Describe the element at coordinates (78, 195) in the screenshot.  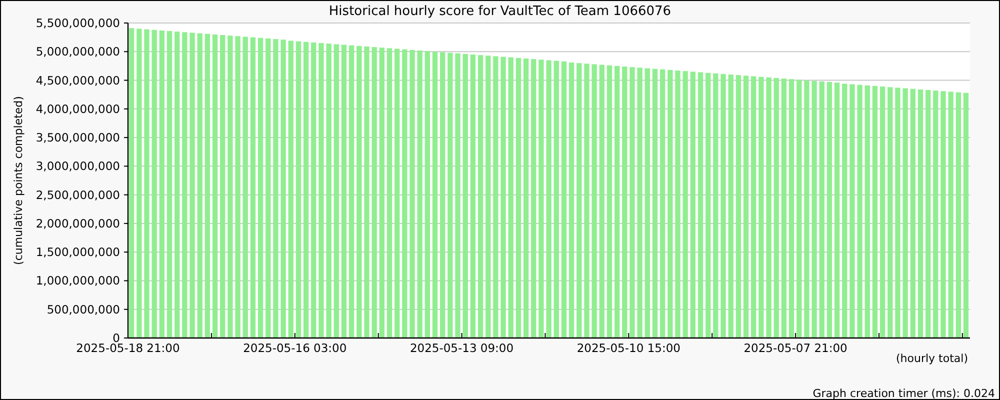
I see `tick-label: 2,500,000,000` at that location.